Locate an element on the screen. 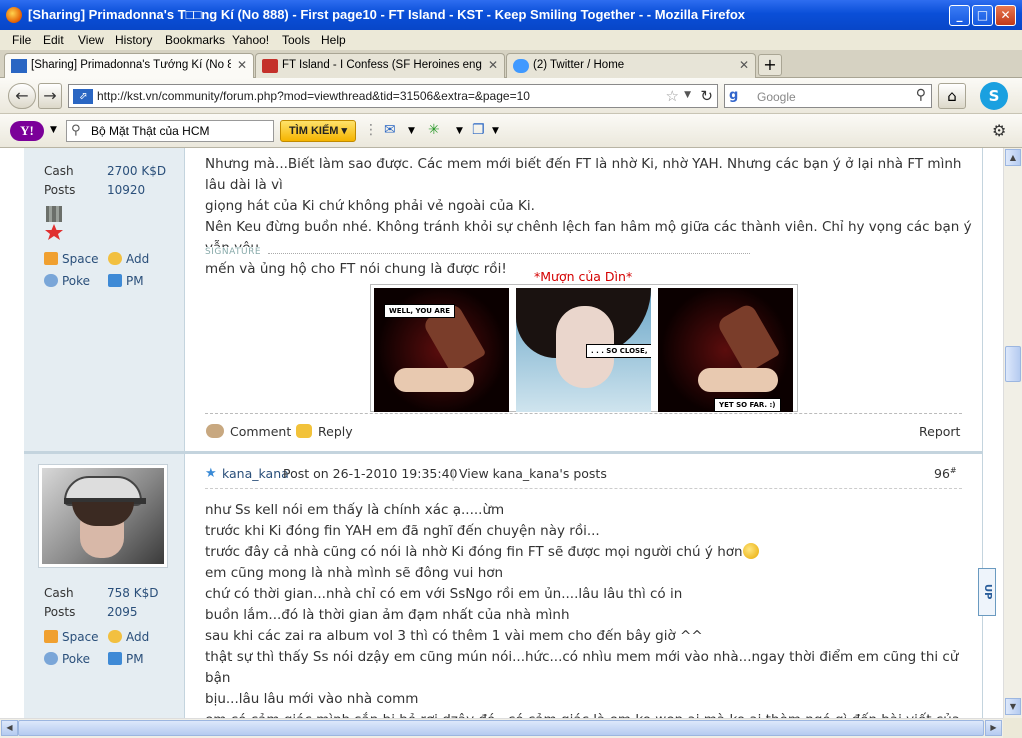 The image size is (1022, 738). menu-file: File is located at coordinates (21, 40).